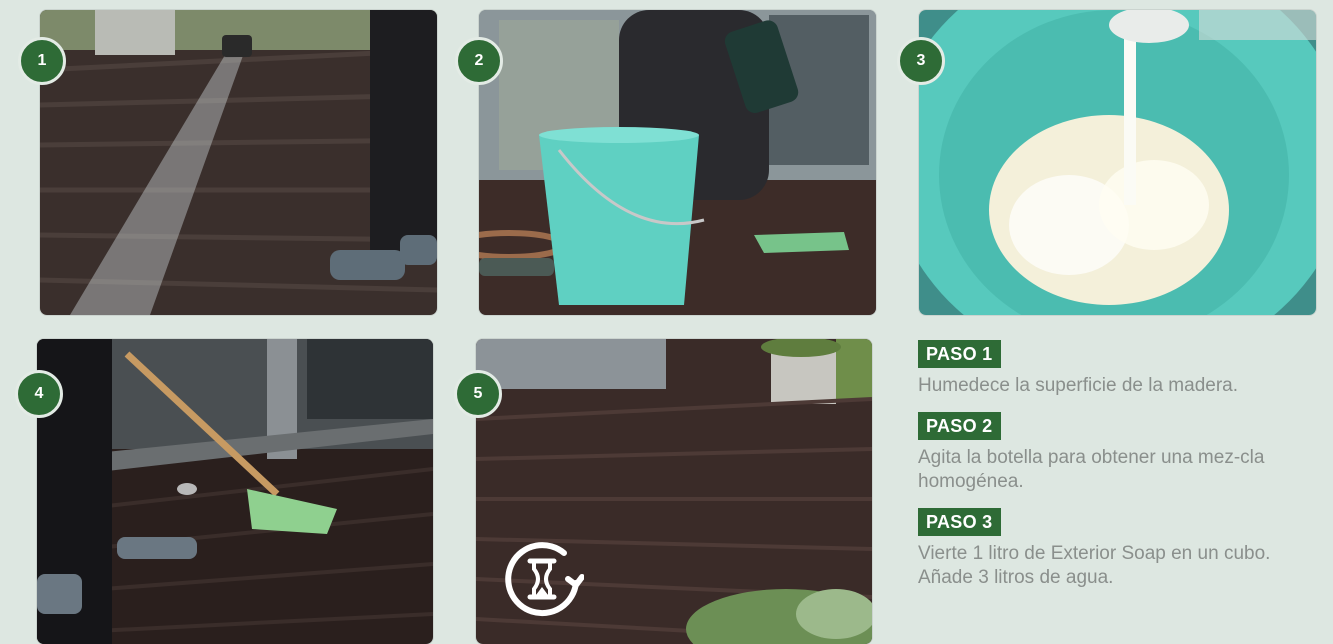  What do you see at coordinates (544, 579) in the screenshot?
I see `hourglass-rotate-icon` at bounding box center [544, 579].